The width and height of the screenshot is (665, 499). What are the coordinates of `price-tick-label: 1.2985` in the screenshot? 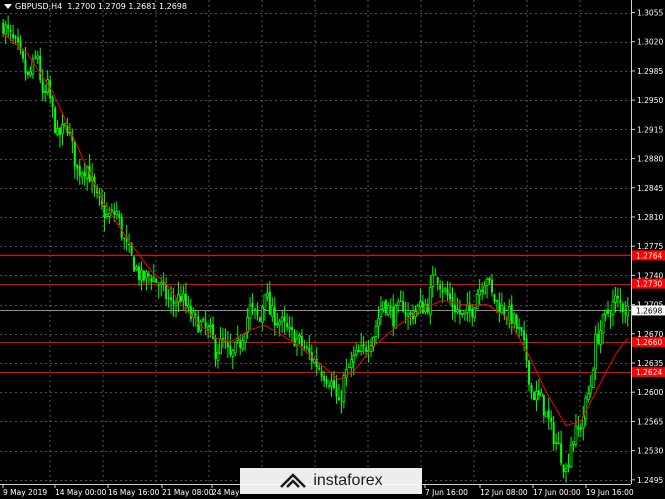 It's located at (650, 71).